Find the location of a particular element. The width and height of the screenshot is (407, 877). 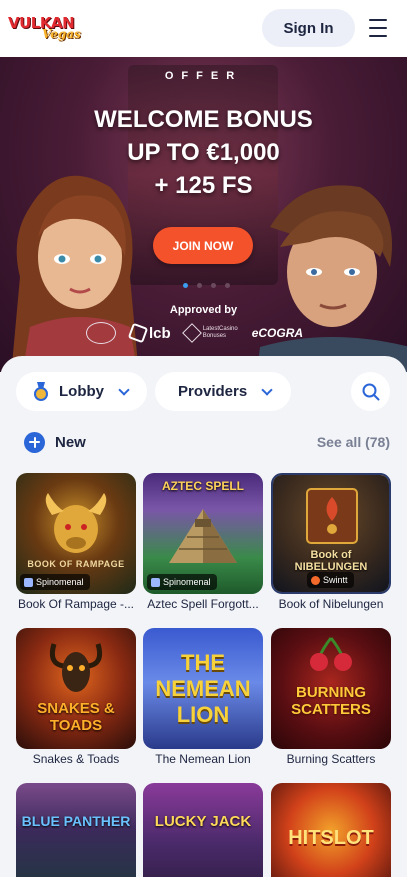

game-card: HITSLOT is located at coordinates (331, 830).